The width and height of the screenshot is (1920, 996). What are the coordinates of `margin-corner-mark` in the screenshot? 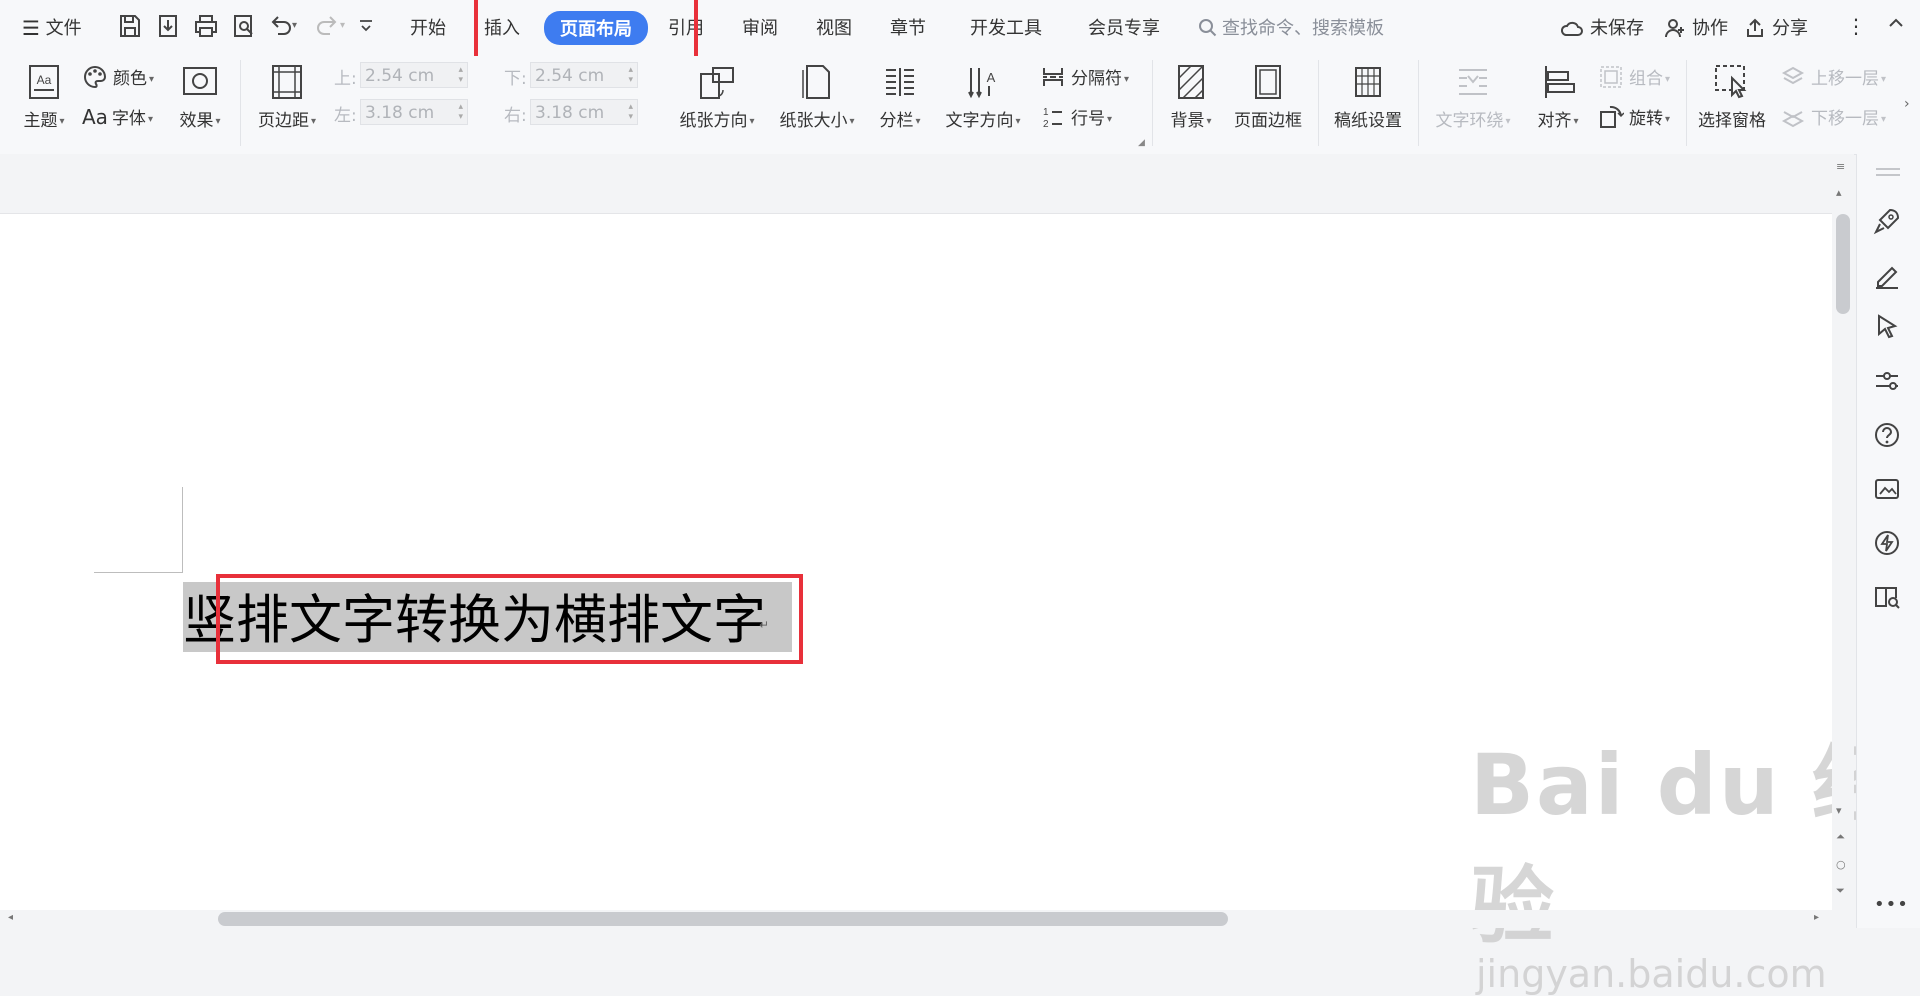 It's located at (182, 530).